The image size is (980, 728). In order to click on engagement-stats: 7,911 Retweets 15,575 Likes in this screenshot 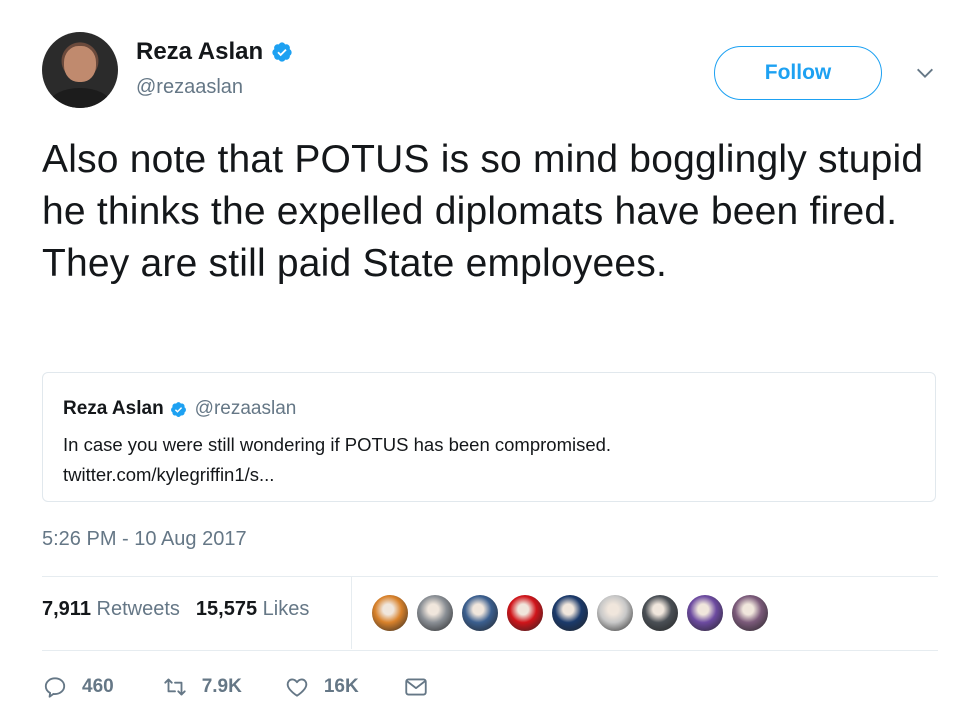, I will do `click(175, 609)`.